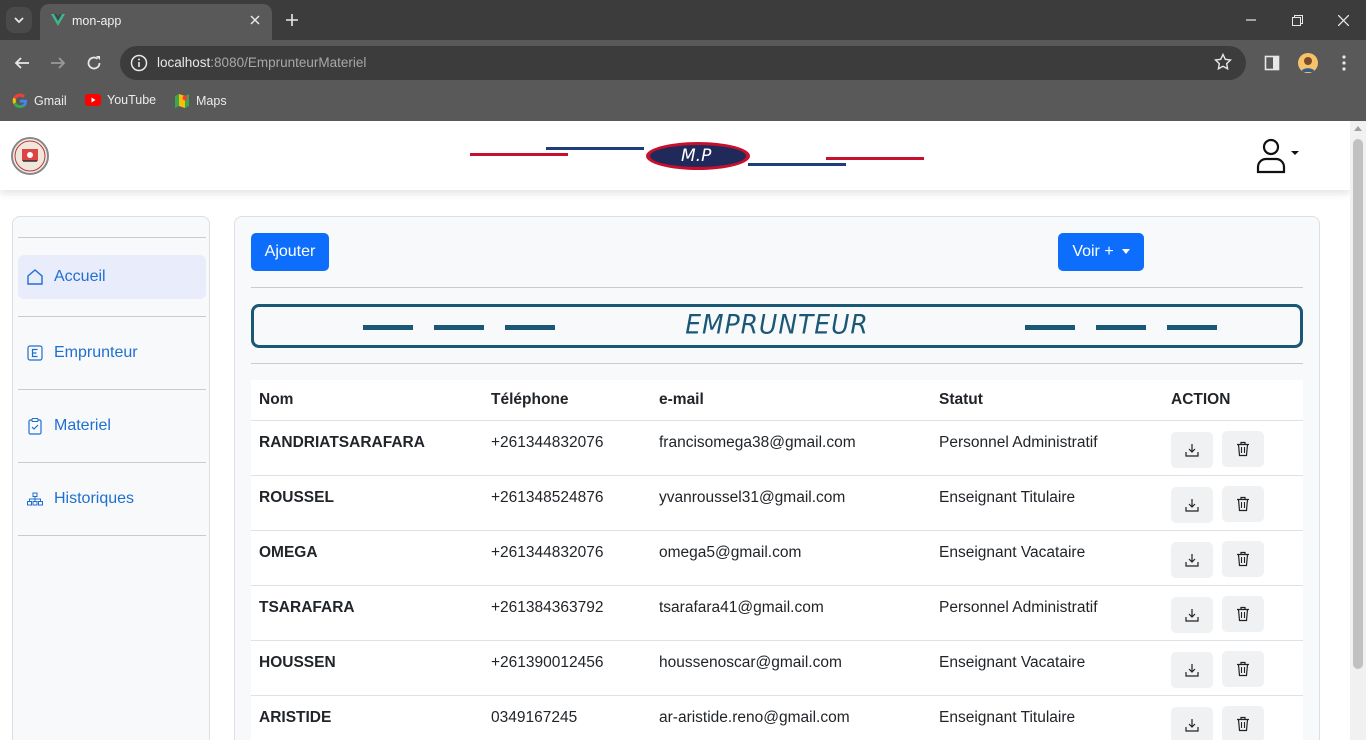  What do you see at coordinates (94, 498) in the screenshot?
I see `sidebar-item-label: Historiques` at bounding box center [94, 498].